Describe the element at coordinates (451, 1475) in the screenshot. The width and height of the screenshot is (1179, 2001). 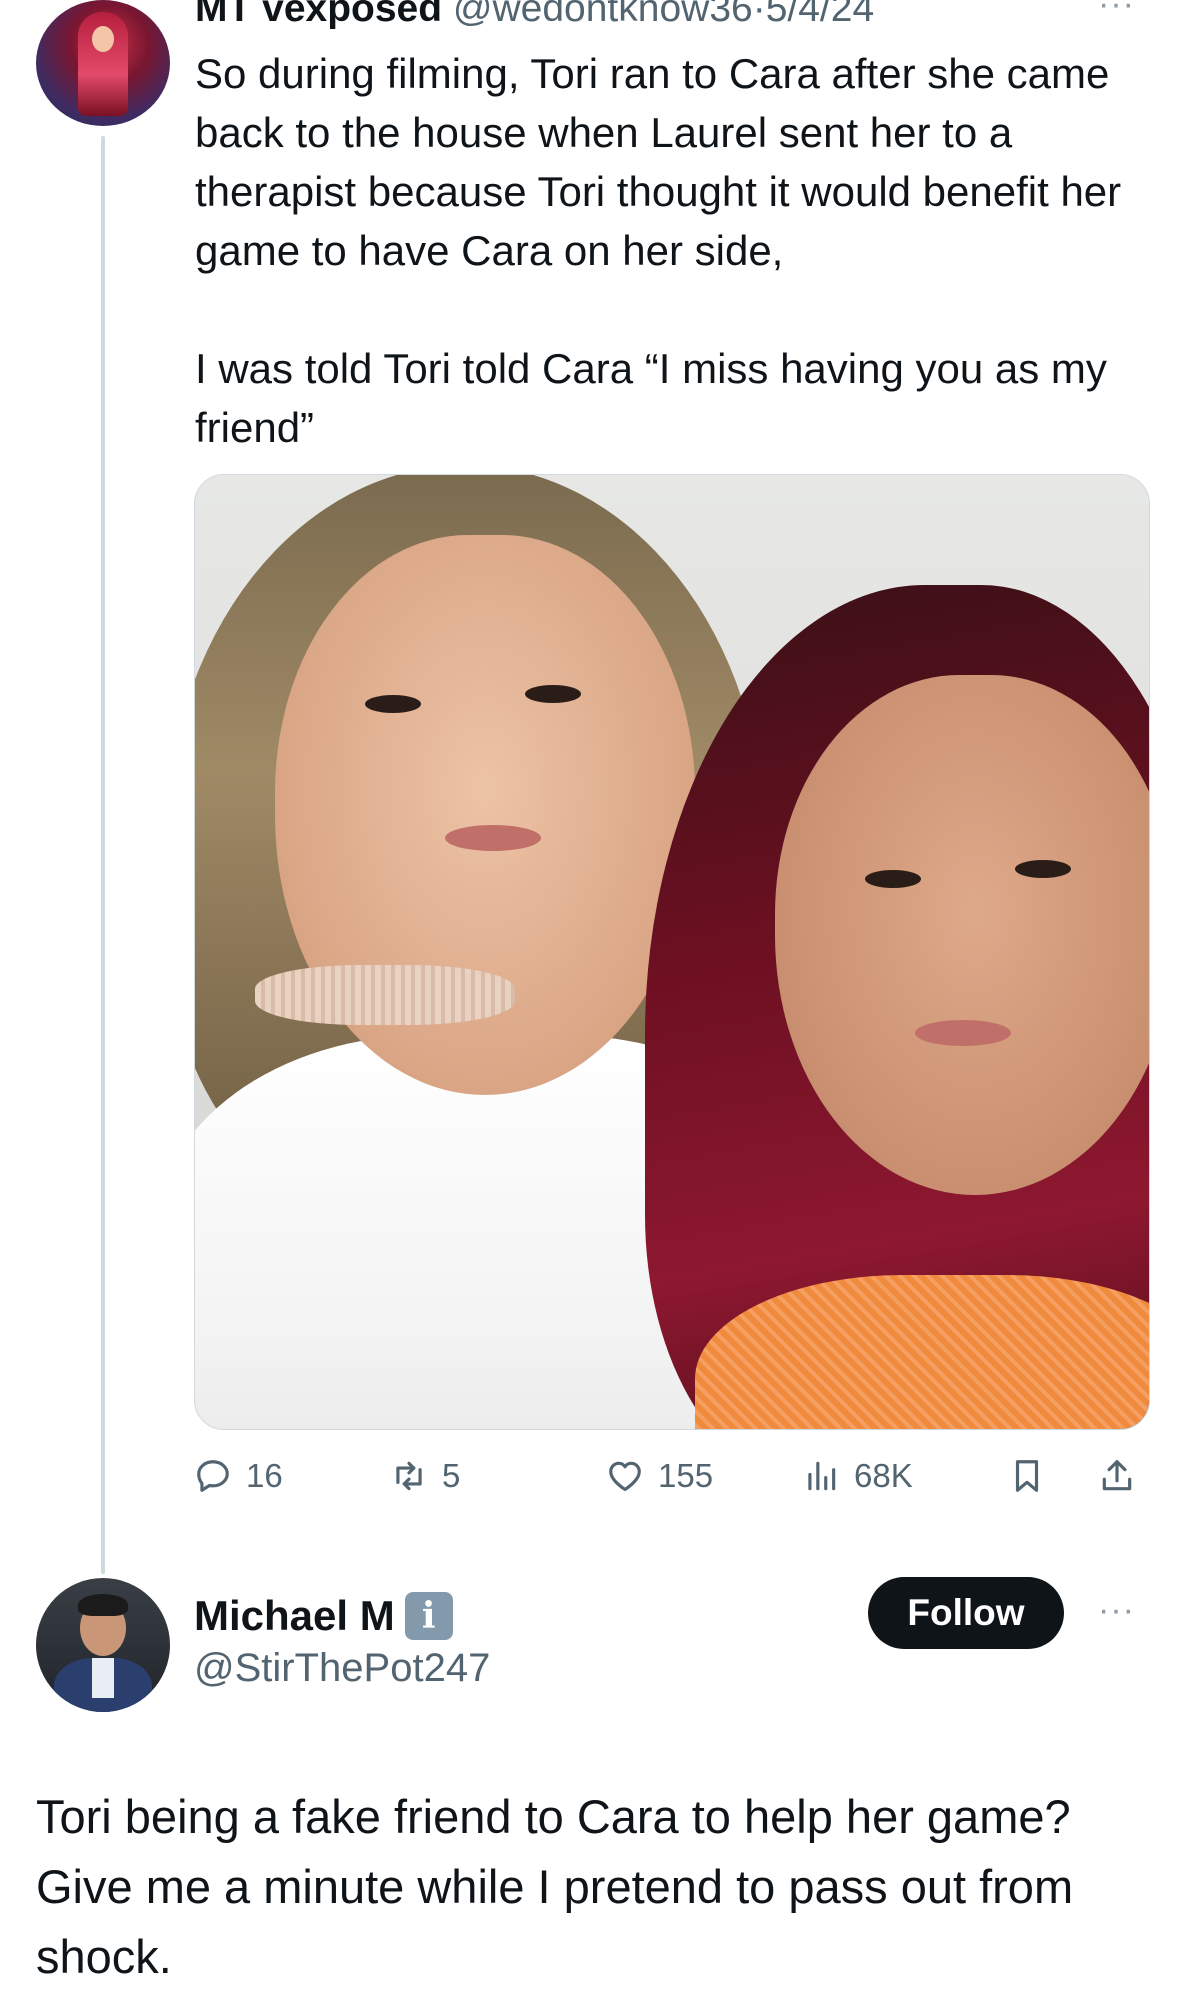
I see `retweet-count: 5` at that location.